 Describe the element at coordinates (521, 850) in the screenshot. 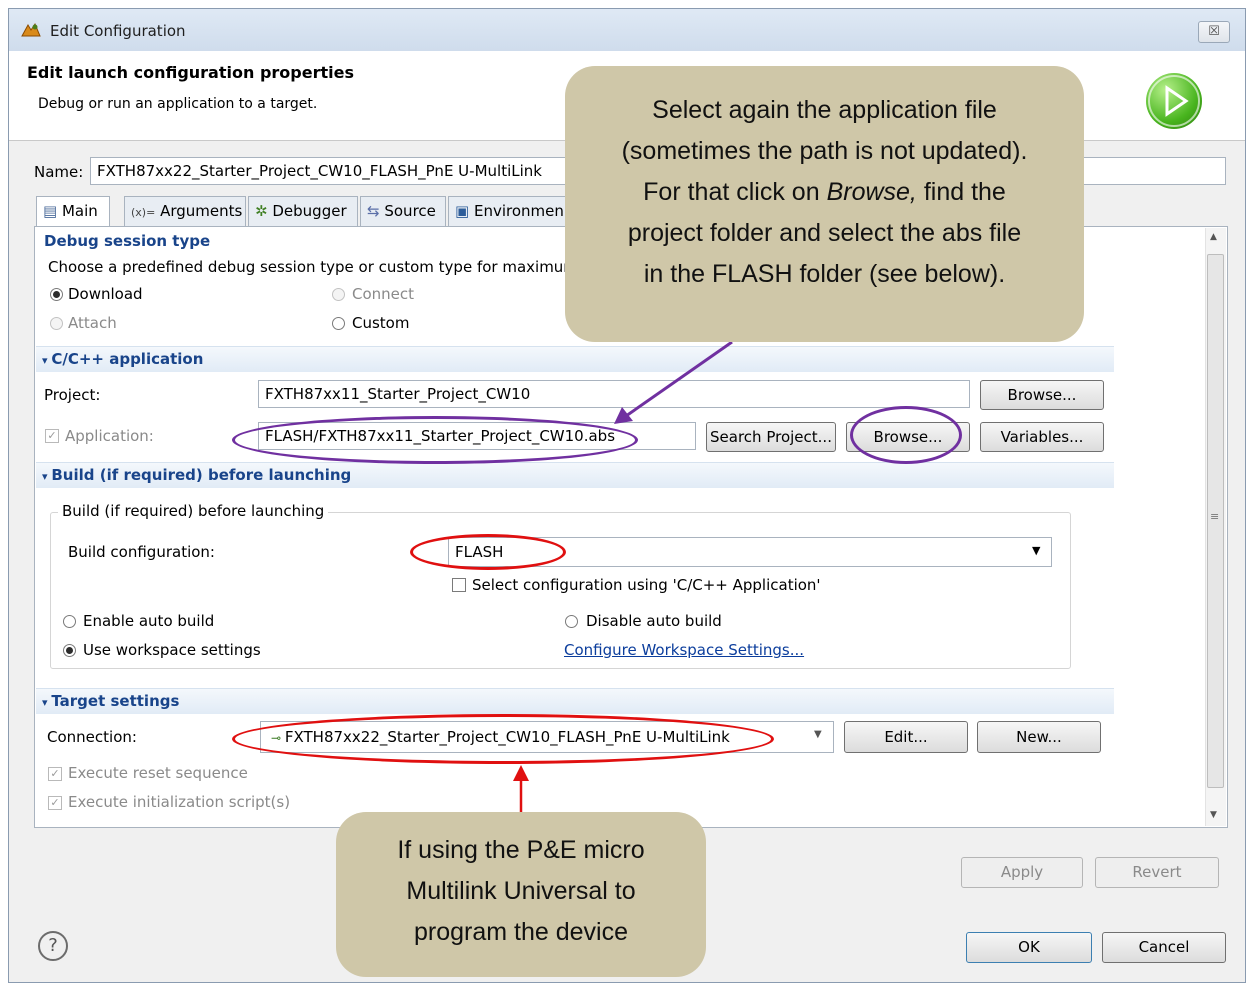

I see `bottom-callout-line-1: If using the P&E micro` at that location.